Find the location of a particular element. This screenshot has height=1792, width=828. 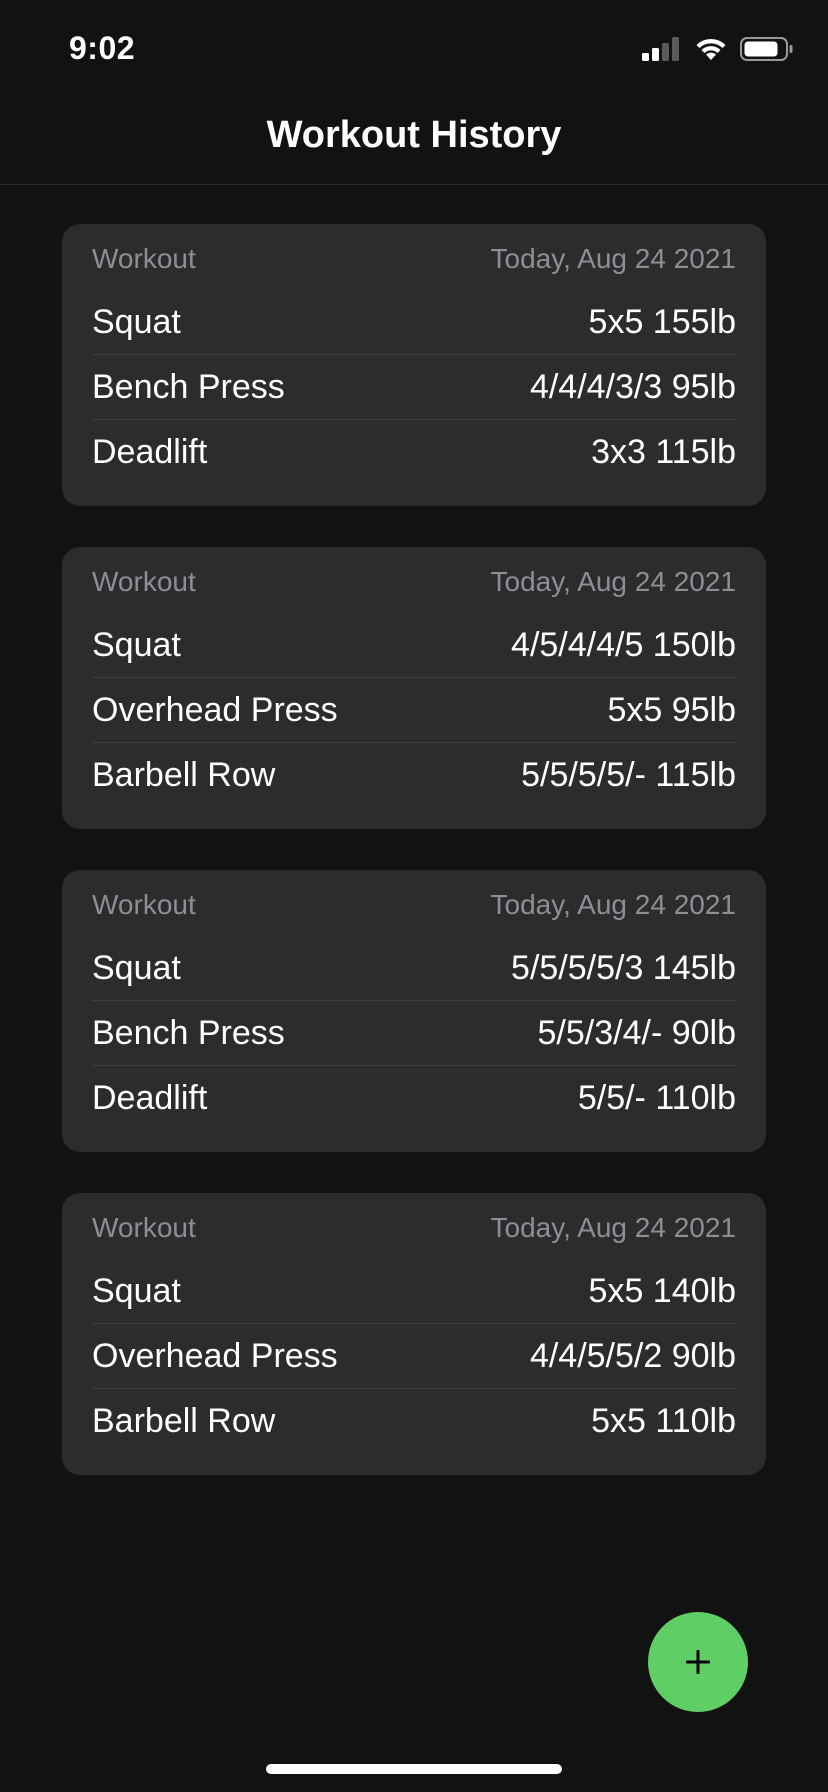

exercise-result: 5/5/- 110lb is located at coordinates (656, 1098).